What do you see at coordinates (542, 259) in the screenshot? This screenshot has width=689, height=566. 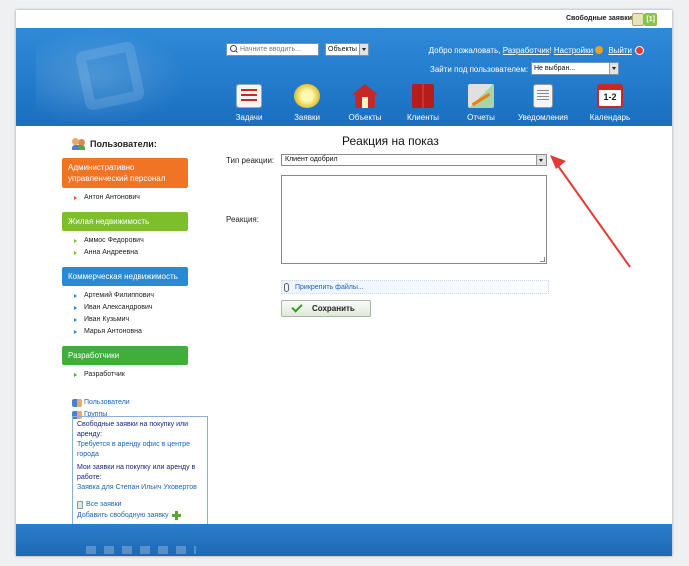 I see `resize-grip-icon` at bounding box center [542, 259].